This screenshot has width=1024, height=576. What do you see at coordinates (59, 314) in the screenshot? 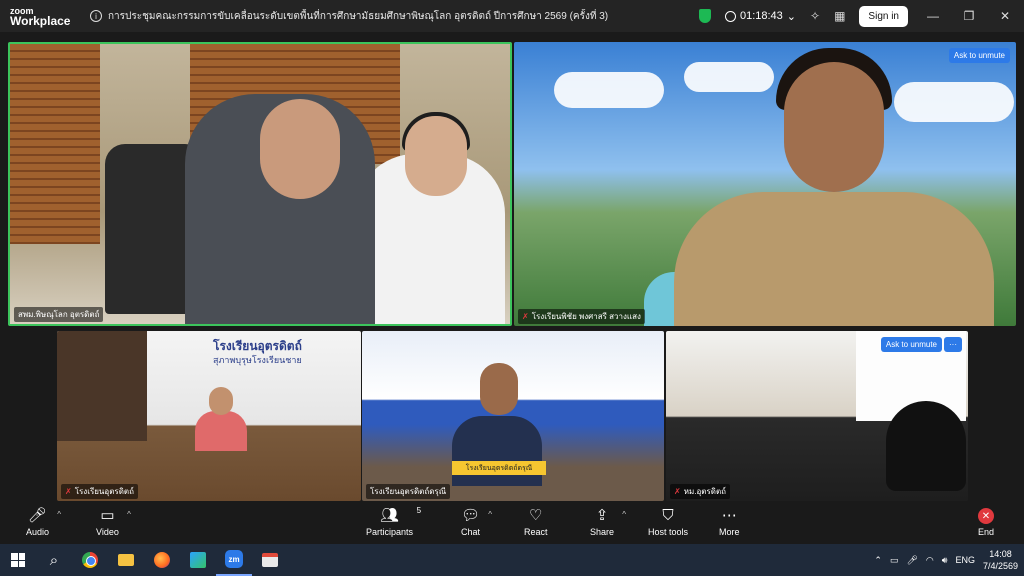
I see `participant-name: สพม.พิษณุโลก อุตรดิตถ์` at bounding box center [59, 314].